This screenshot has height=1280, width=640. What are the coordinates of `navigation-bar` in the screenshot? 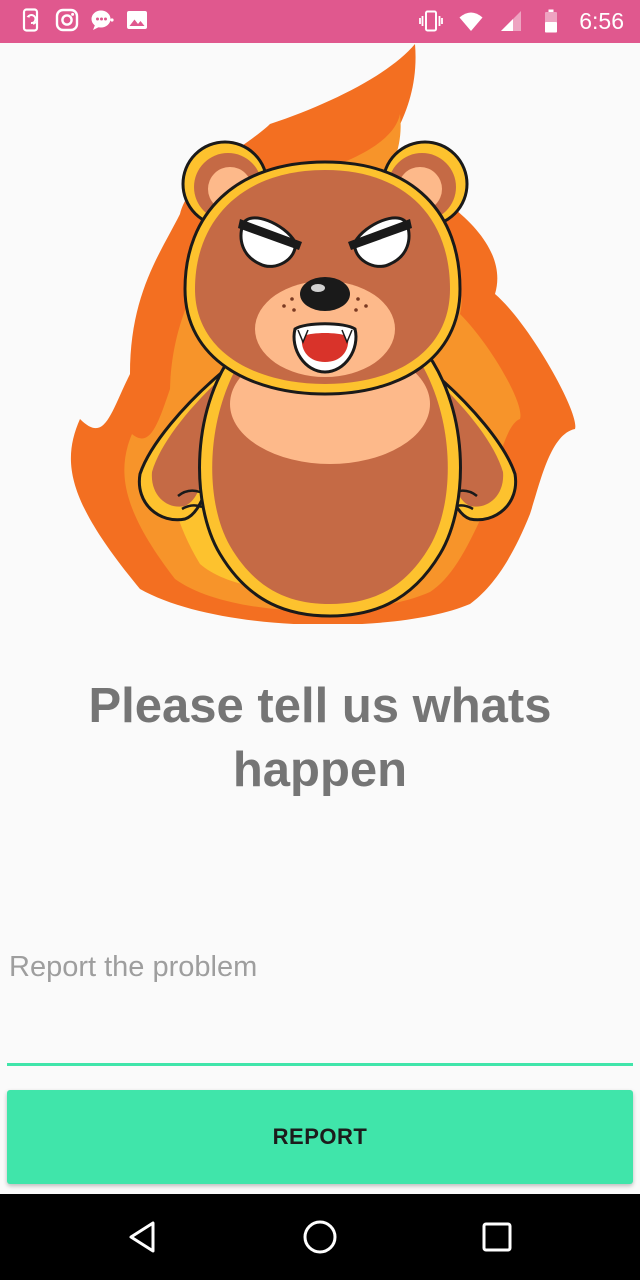 It's located at (320, 1237).